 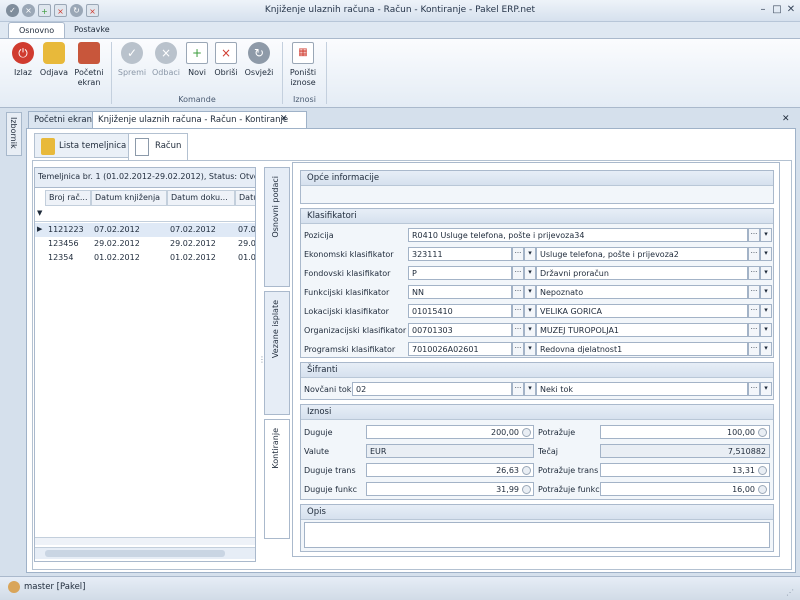 I want to click on pocetni-ekran-button: Početni ekran, so click(x=89, y=67).